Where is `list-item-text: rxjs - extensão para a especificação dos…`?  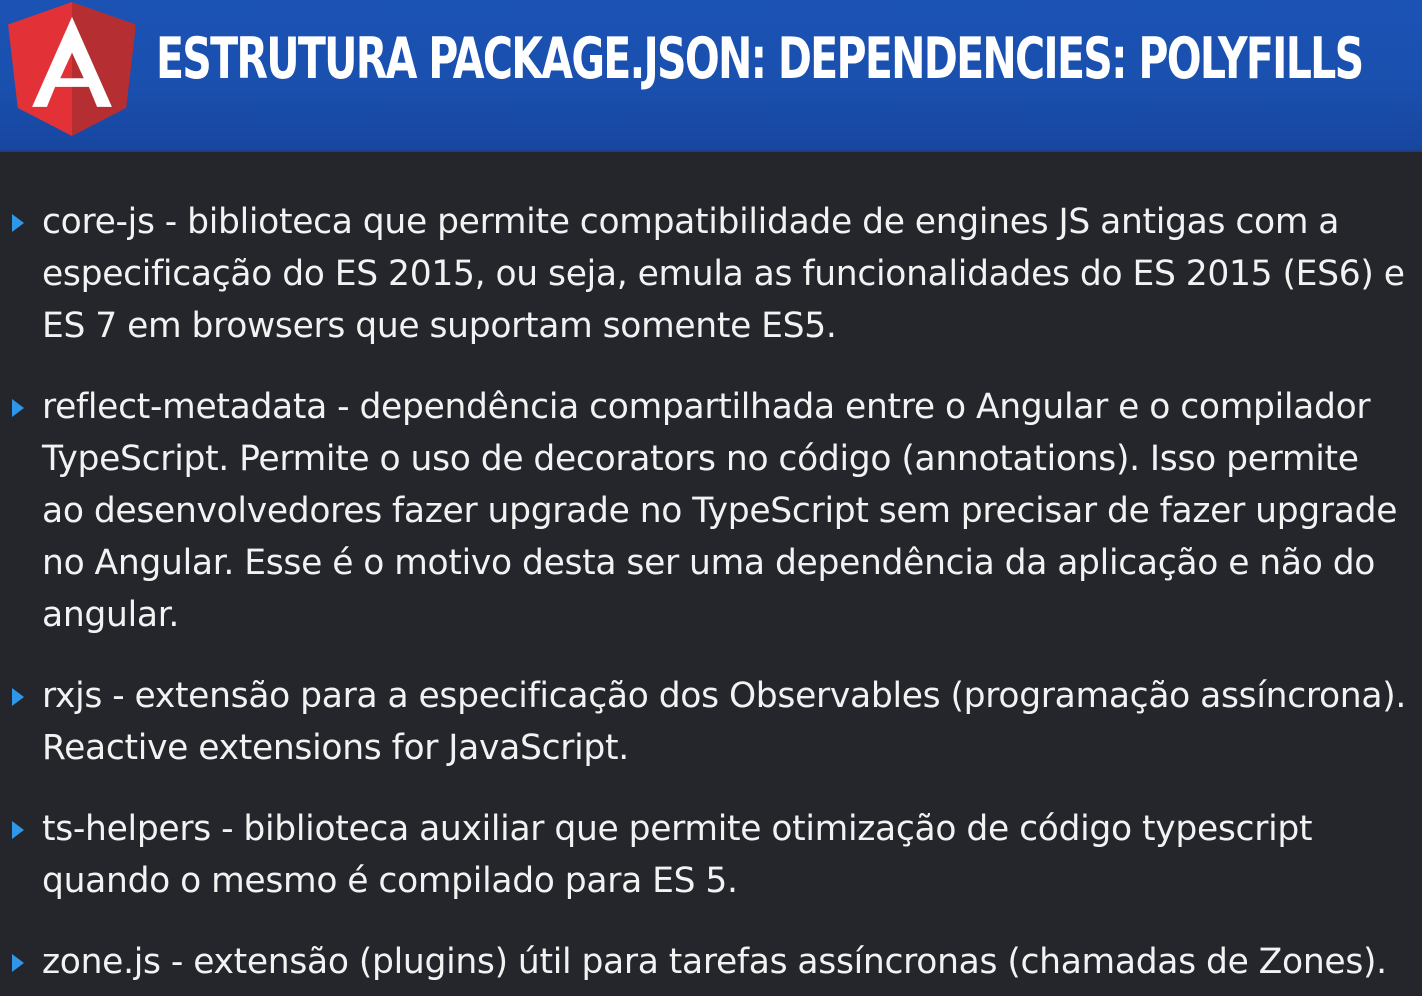 list-item-text: rxjs - extensão para a especificação dos… is located at coordinates (724, 722).